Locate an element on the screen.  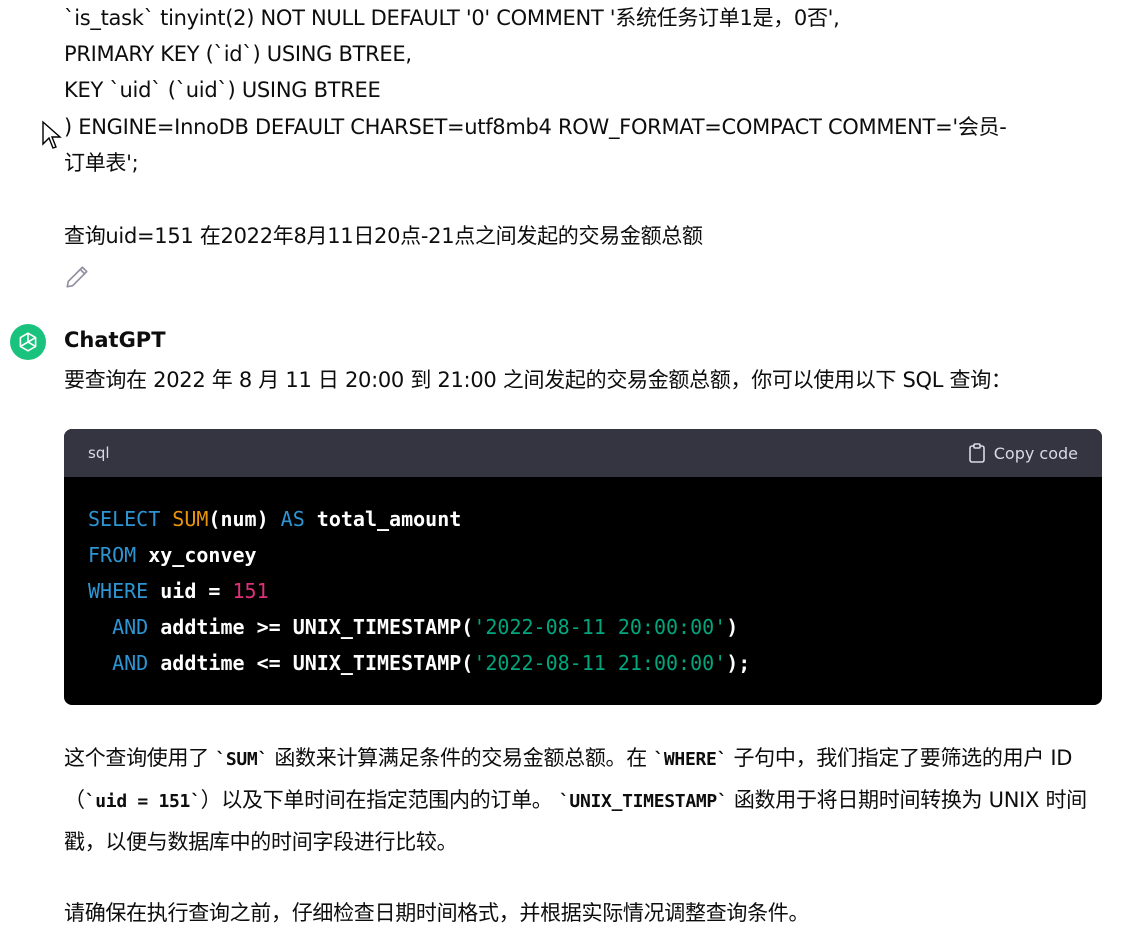
explanation-text: 这个查询使用了 is located at coordinates (140, 758).